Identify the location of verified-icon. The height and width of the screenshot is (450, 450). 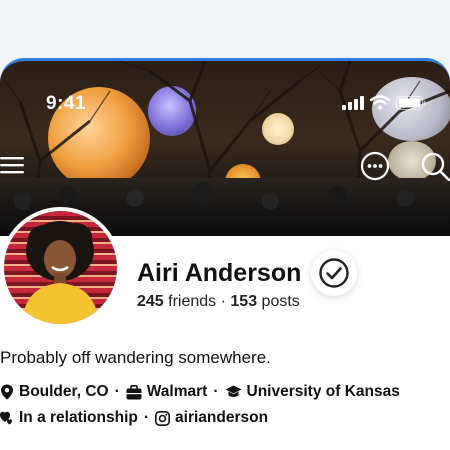
(334, 273).